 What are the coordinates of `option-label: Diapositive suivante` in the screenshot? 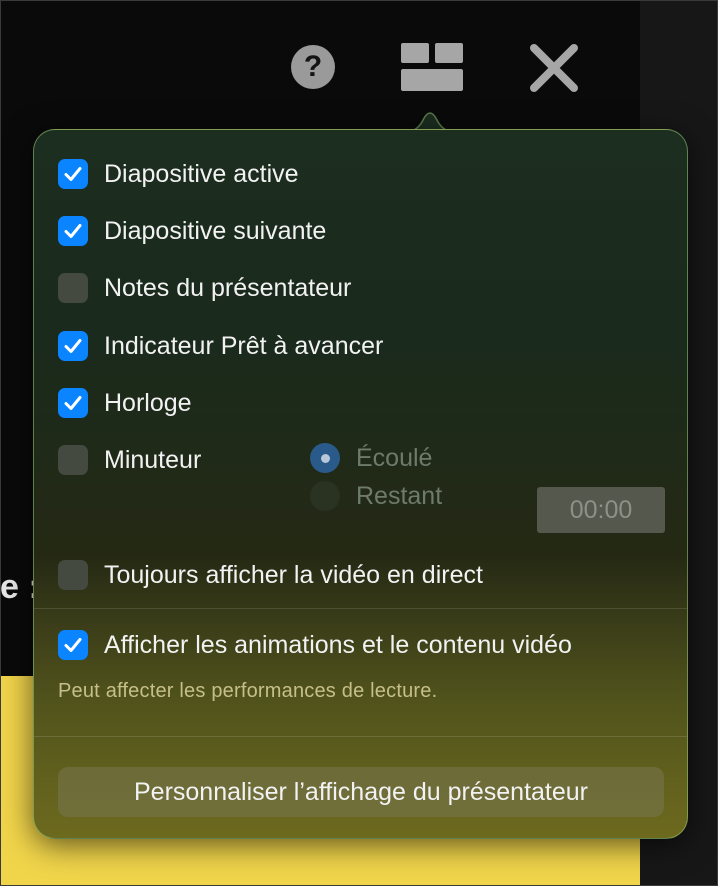 It's located at (215, 230).